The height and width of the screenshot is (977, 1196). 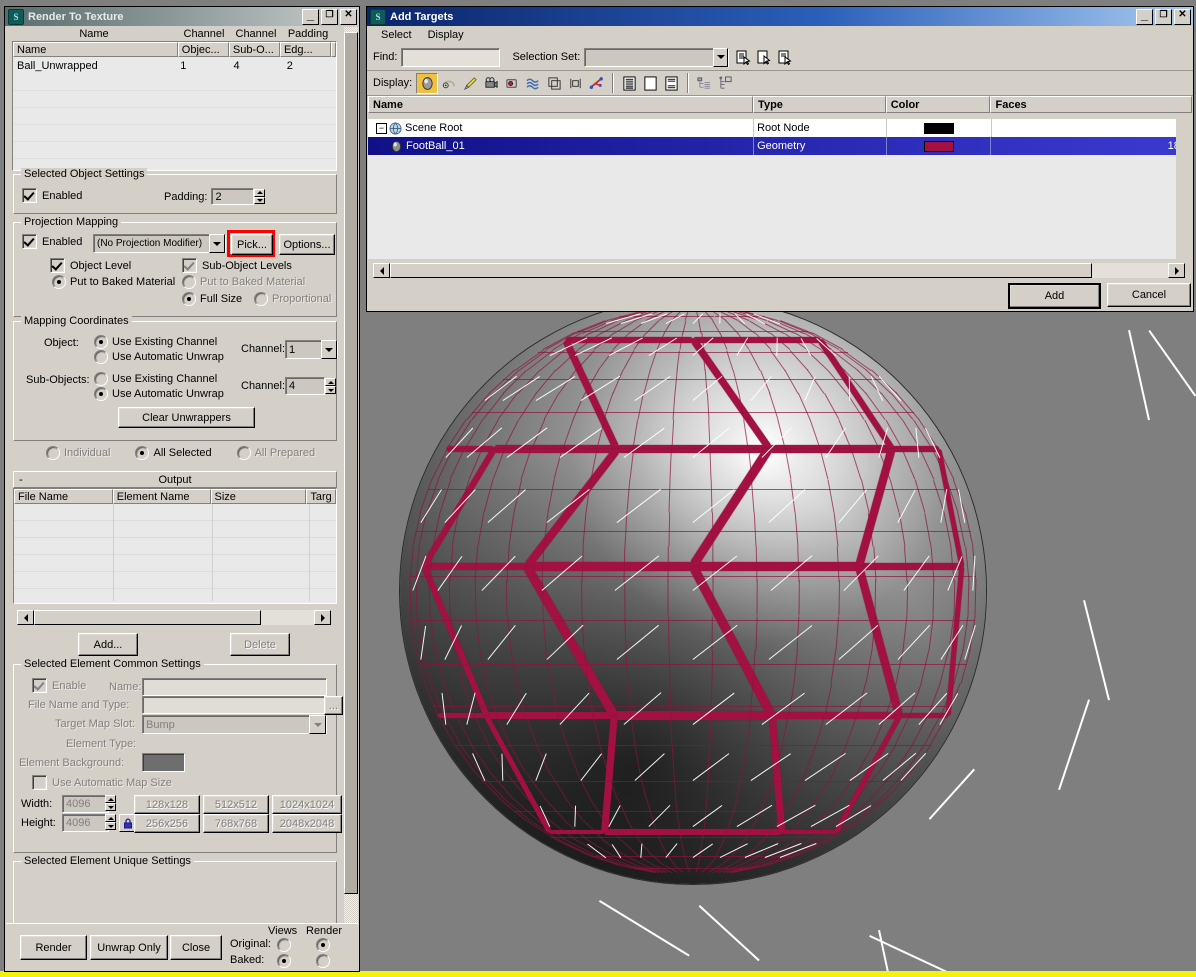 What do you see at coordinates (258, 496) in the screenshot?
I see `column-size: Size` at bounding box center [258, 496].